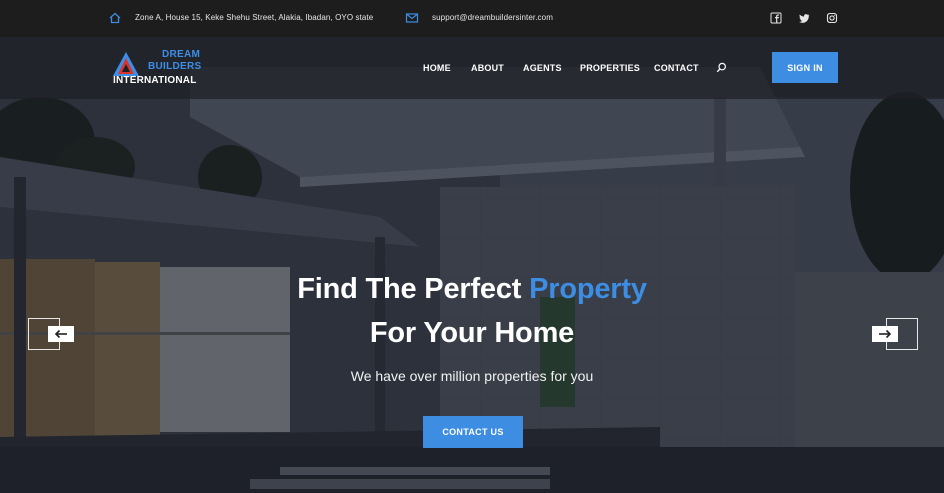 The width and height of the screenshot is (944, 493). Describe the element at coordinates (588, 289) in the screenshot. I see `hero-title-accent: Property` at that location.